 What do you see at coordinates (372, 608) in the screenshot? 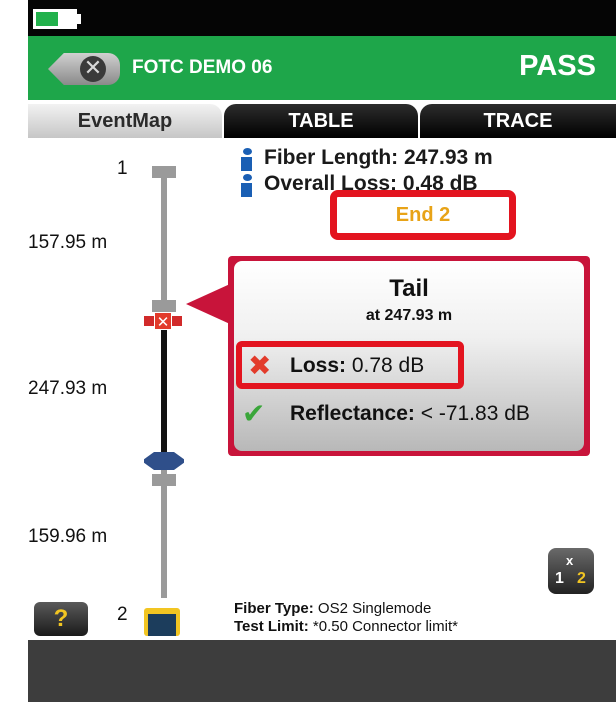
I see `fiber-type-value: OS2 Singlemode` at bounding box center [372, 608].